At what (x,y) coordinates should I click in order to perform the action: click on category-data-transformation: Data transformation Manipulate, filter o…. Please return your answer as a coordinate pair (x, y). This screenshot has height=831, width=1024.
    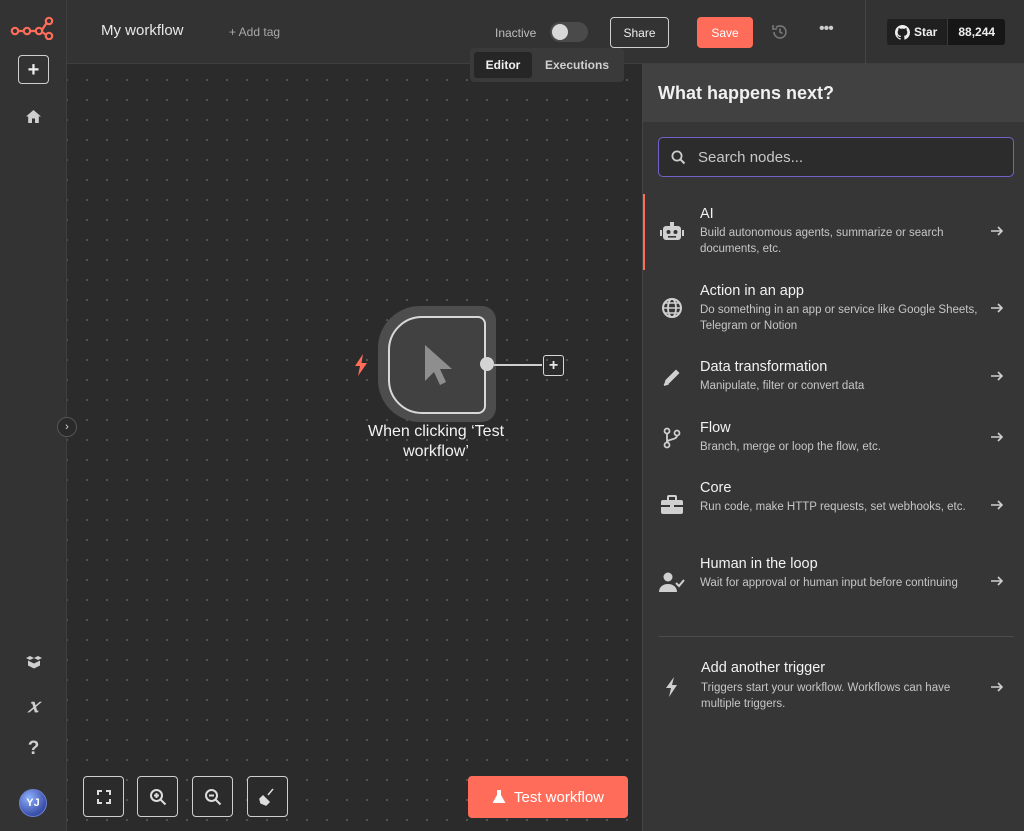
    Looking at the image, I should click on (833, 379).